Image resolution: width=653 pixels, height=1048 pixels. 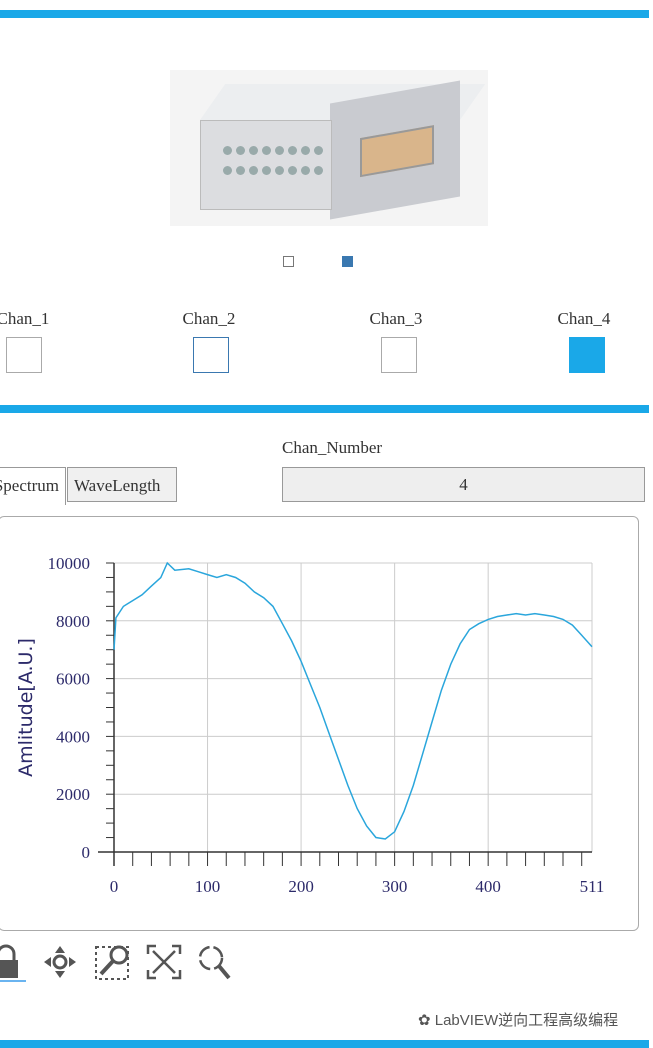 I want to click on y-tick-label: 0, so click(x=86, y=852).